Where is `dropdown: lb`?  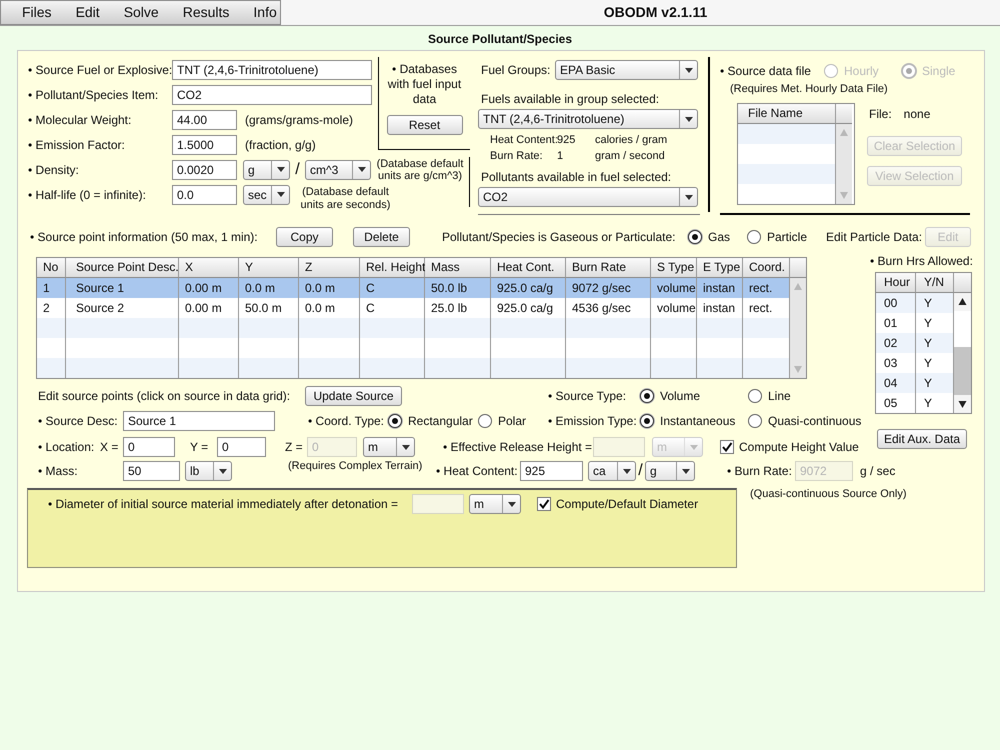
dropdown: lb is located at coordinates (208, 471).